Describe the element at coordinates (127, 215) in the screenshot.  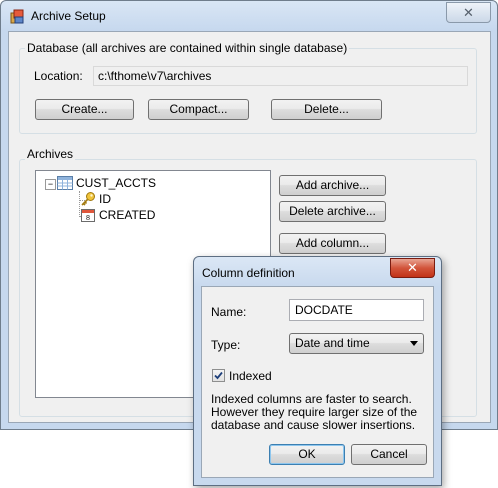
I see `tree-item-created: CREATED` at that location.